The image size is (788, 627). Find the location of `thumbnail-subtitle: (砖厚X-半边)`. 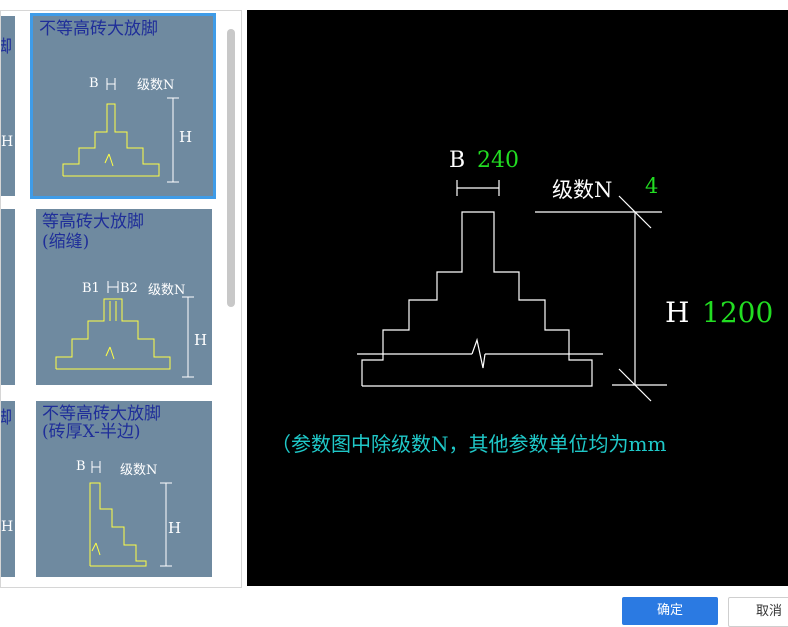

thumbnail-subtitle: (砖厚X-半边) is located at coordinates (91, 432).